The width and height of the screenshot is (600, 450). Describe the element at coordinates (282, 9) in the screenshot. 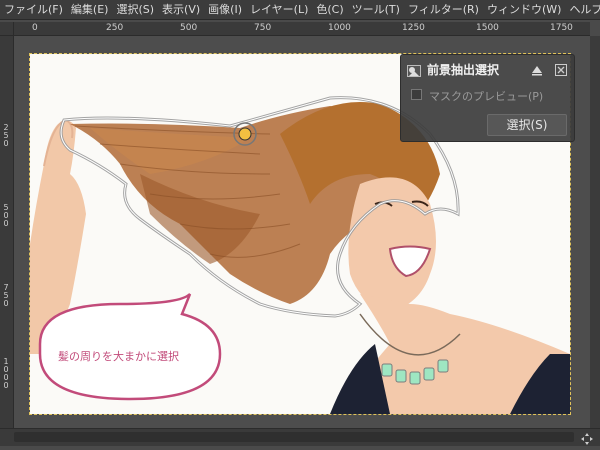

I see `menu-layer: レイヤー(L)` at that location.